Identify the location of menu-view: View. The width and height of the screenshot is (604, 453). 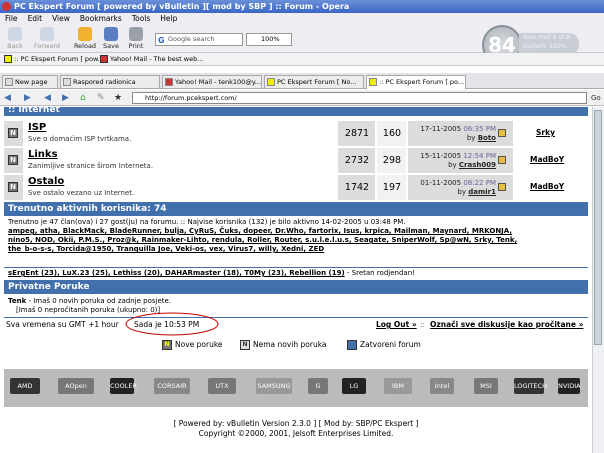
(61, 18).